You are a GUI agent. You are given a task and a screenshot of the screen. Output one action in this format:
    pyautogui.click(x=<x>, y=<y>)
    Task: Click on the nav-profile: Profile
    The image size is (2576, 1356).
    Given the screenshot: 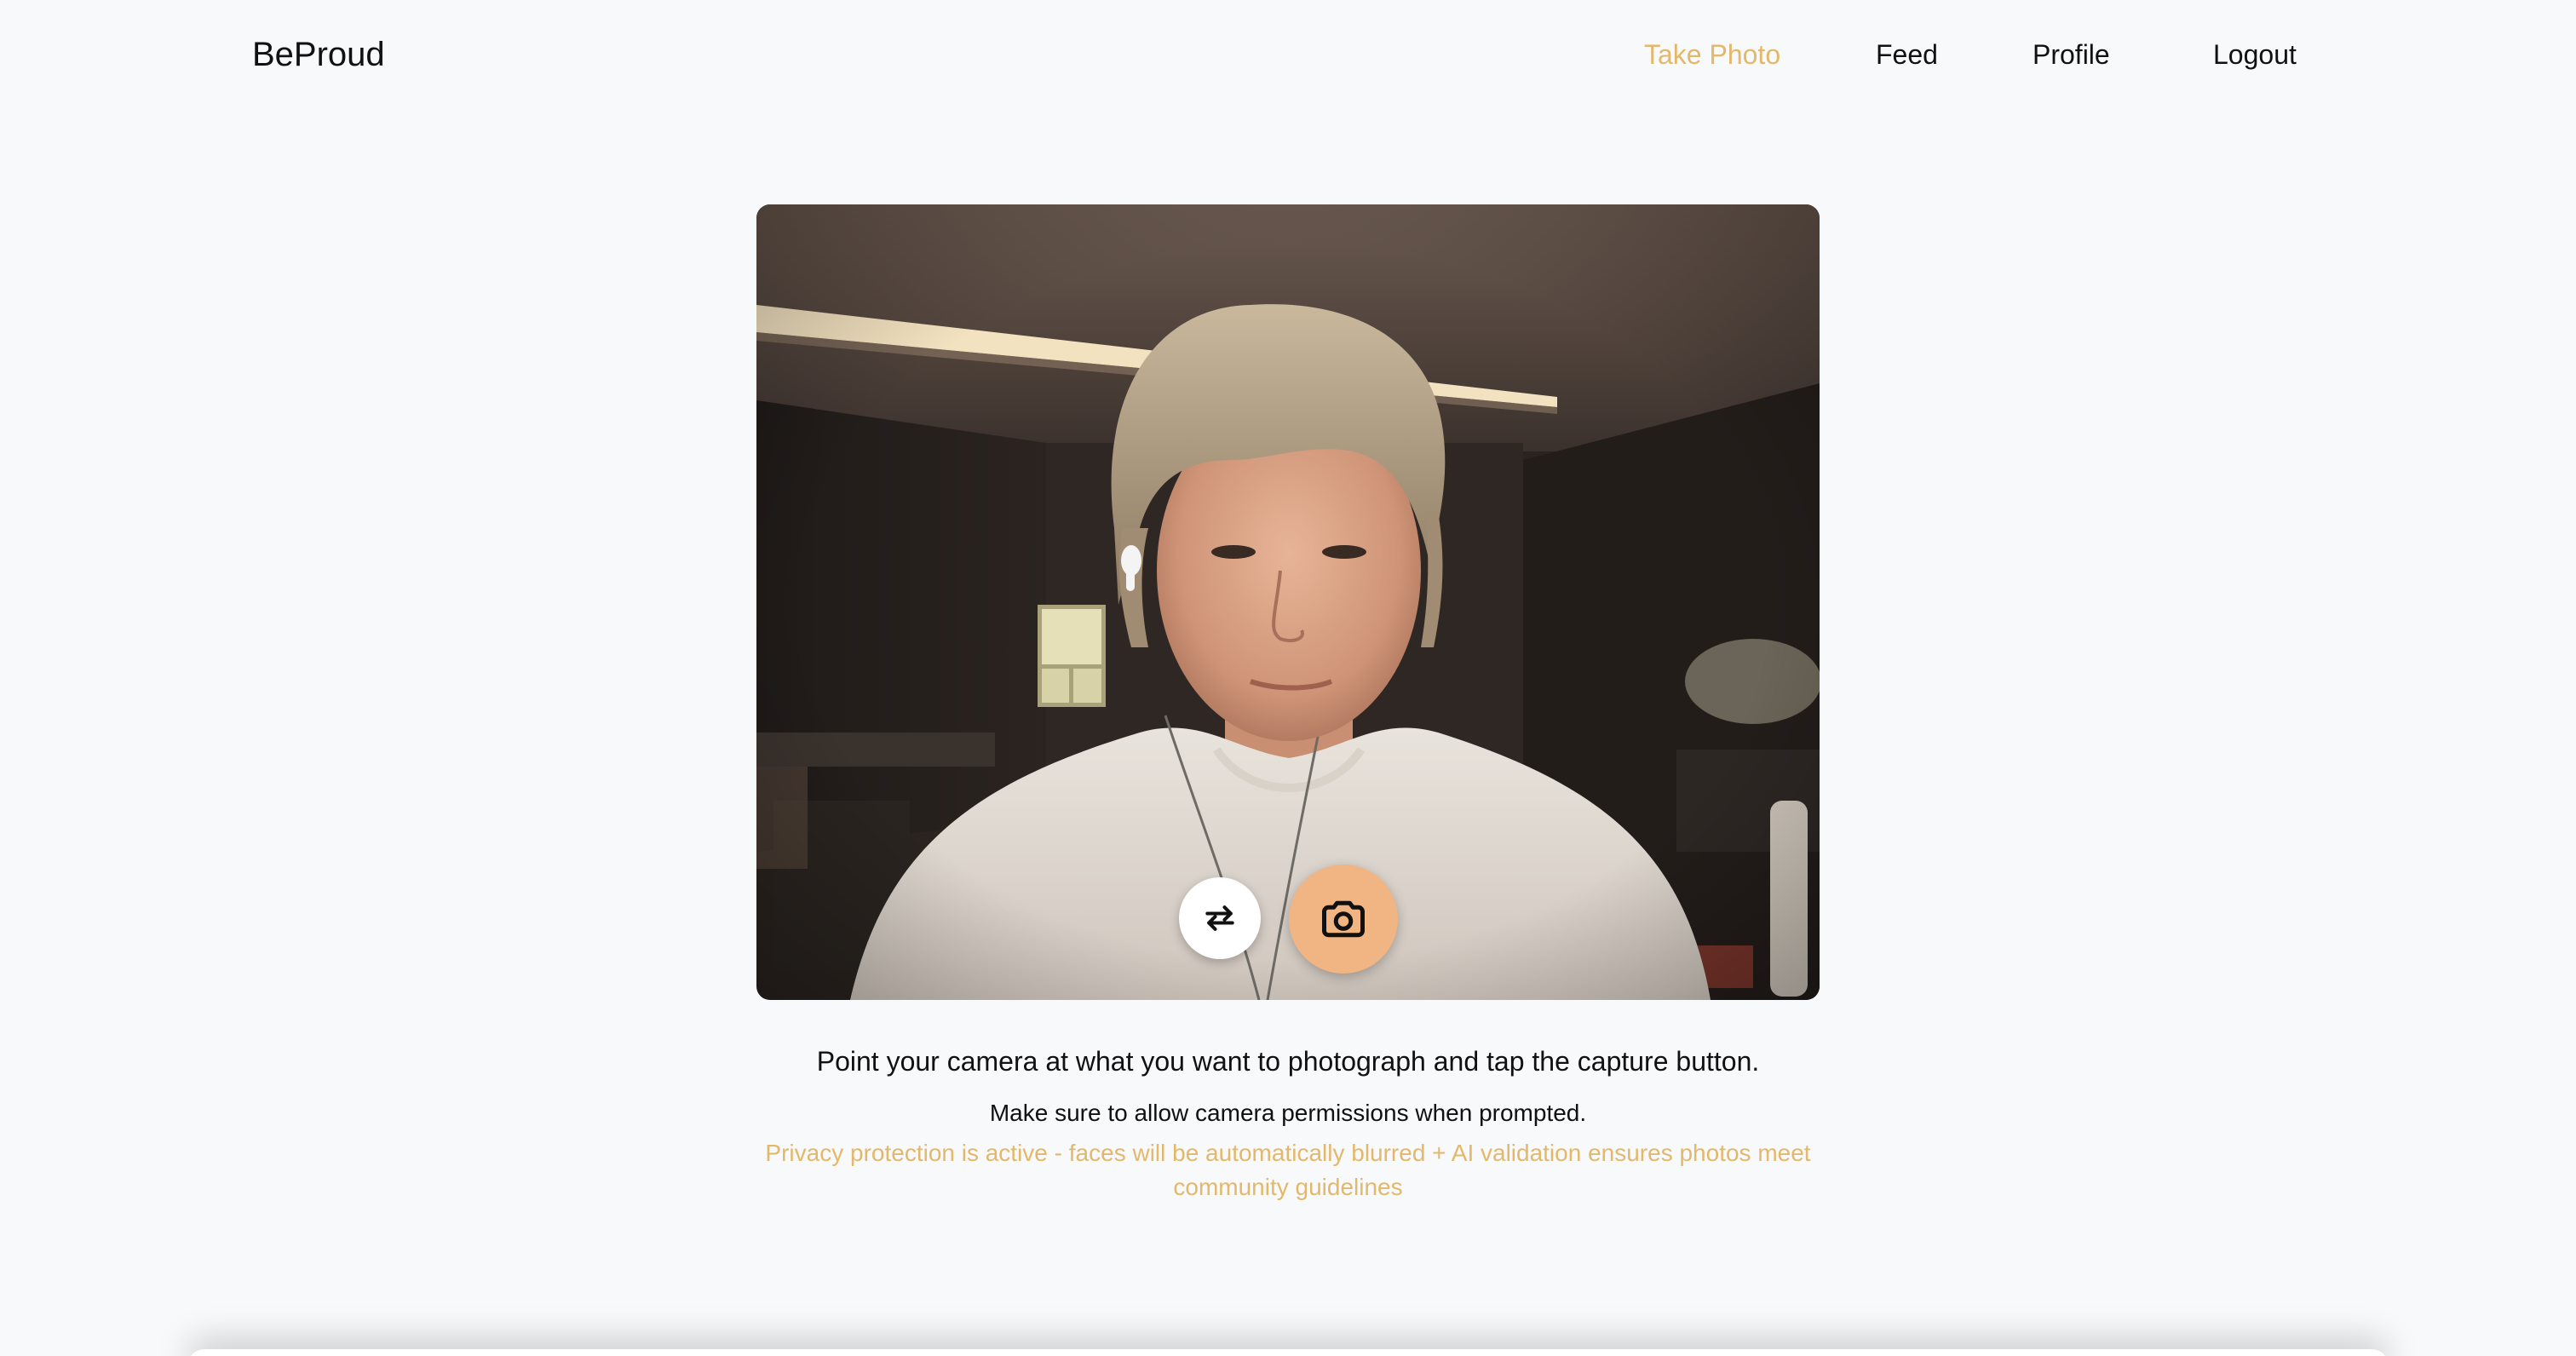 What is the action you would take?
    pyautogui.click(x=2071, y=54)
    